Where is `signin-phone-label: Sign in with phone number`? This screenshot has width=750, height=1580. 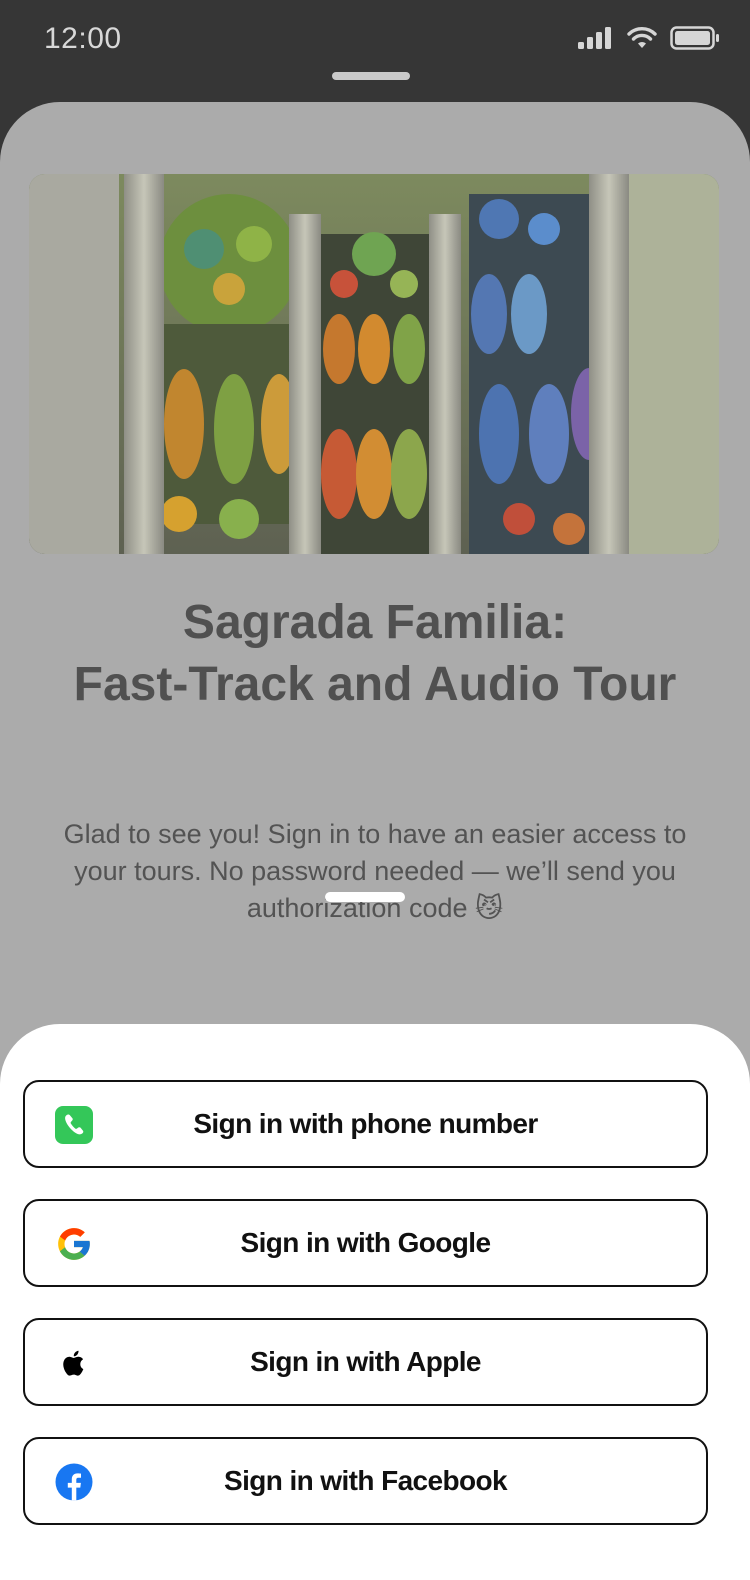 signin-phone-label: Sign in with phone number is located at coordinates (365, 1123).